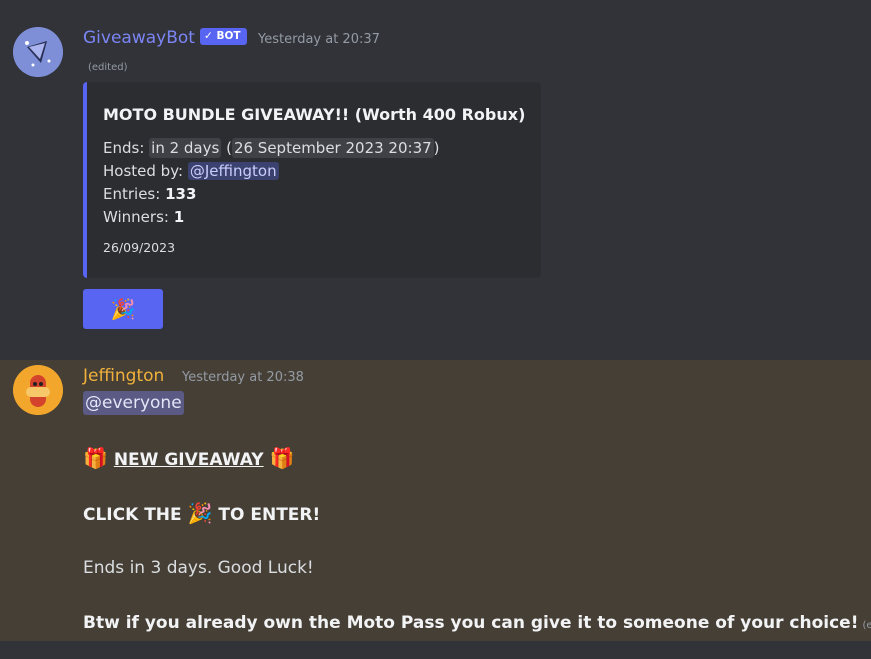  What do you see at coordinates (435, 650) in the screenshot?
I see `bottom-strip` at bounding box center [435, 650].